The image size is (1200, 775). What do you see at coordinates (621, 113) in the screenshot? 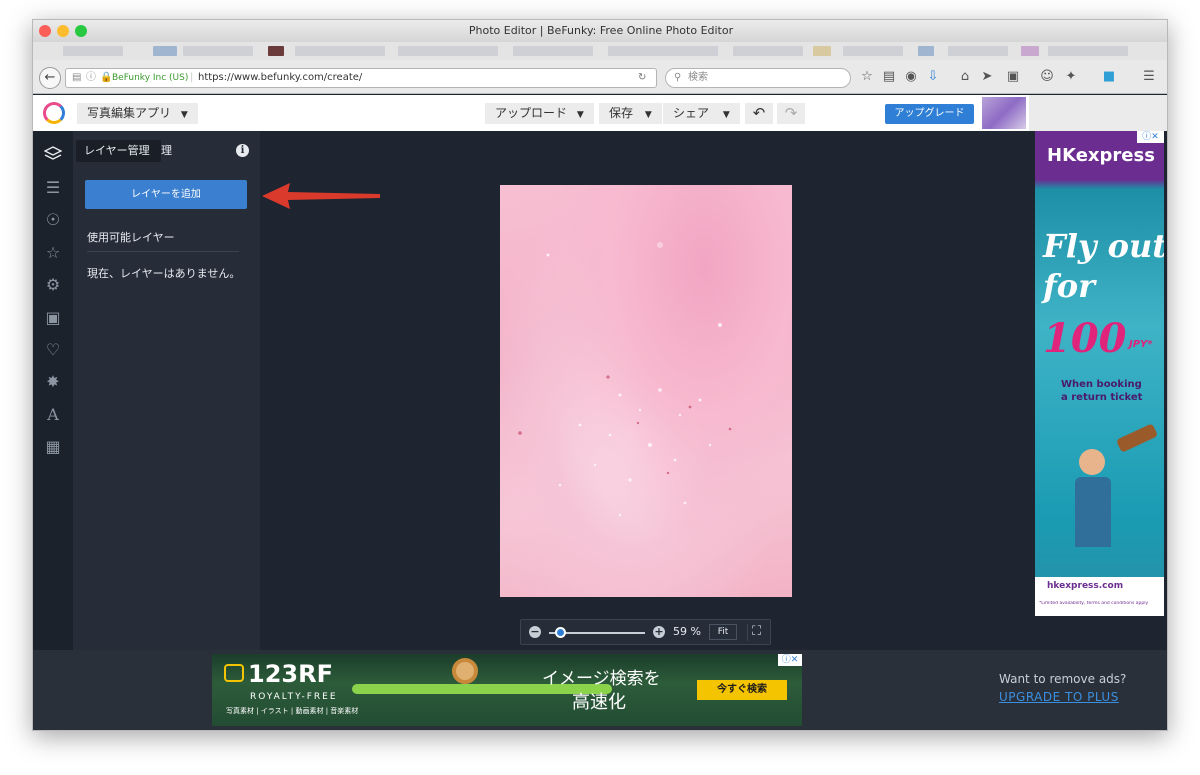
I see `save-label: 保存` at bounding box center [621, 113].